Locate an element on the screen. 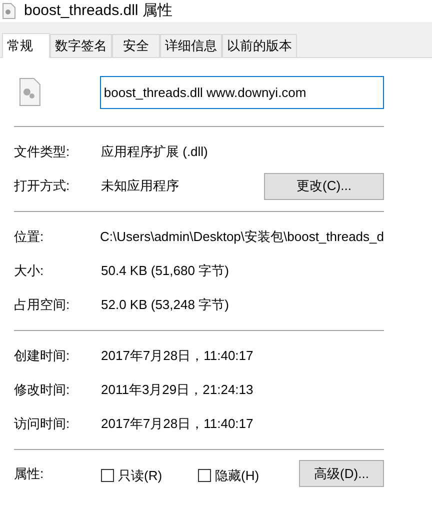  field-label: 创建时间: is located at coordinates (42, 356).